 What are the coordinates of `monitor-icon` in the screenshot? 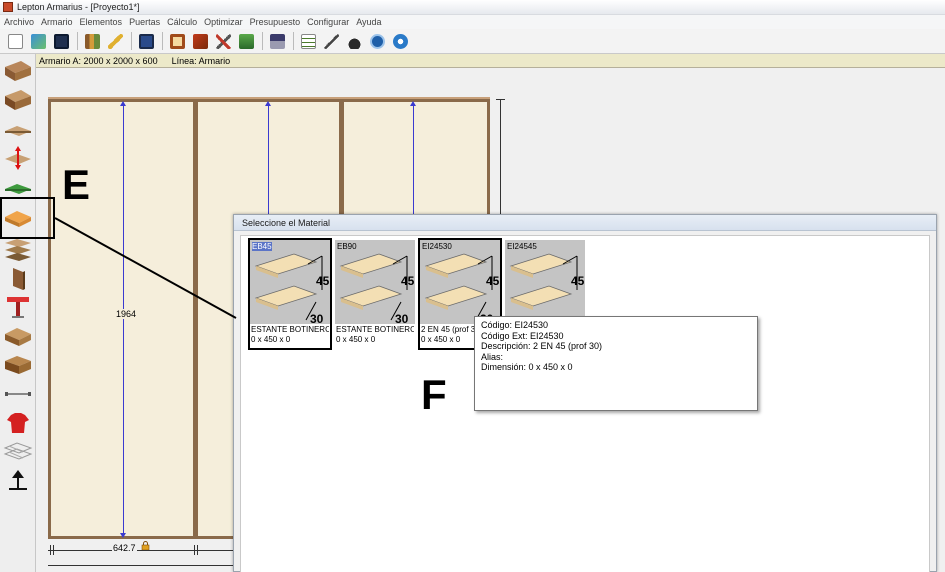 It's located at (146, 41).